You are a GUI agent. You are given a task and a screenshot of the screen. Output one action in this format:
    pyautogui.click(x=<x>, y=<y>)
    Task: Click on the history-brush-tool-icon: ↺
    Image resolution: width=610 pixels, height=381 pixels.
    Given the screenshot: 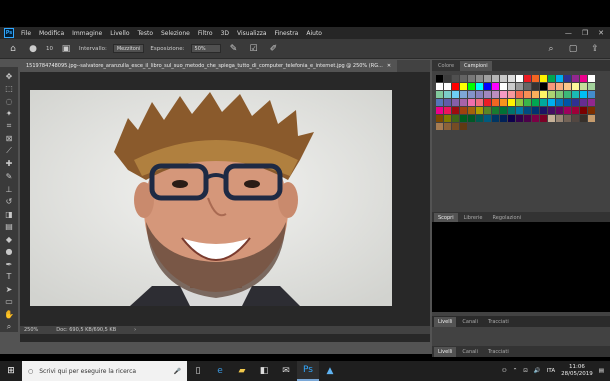 What is the action you would take?
    pyautogui.click(x=9, y=201)
    